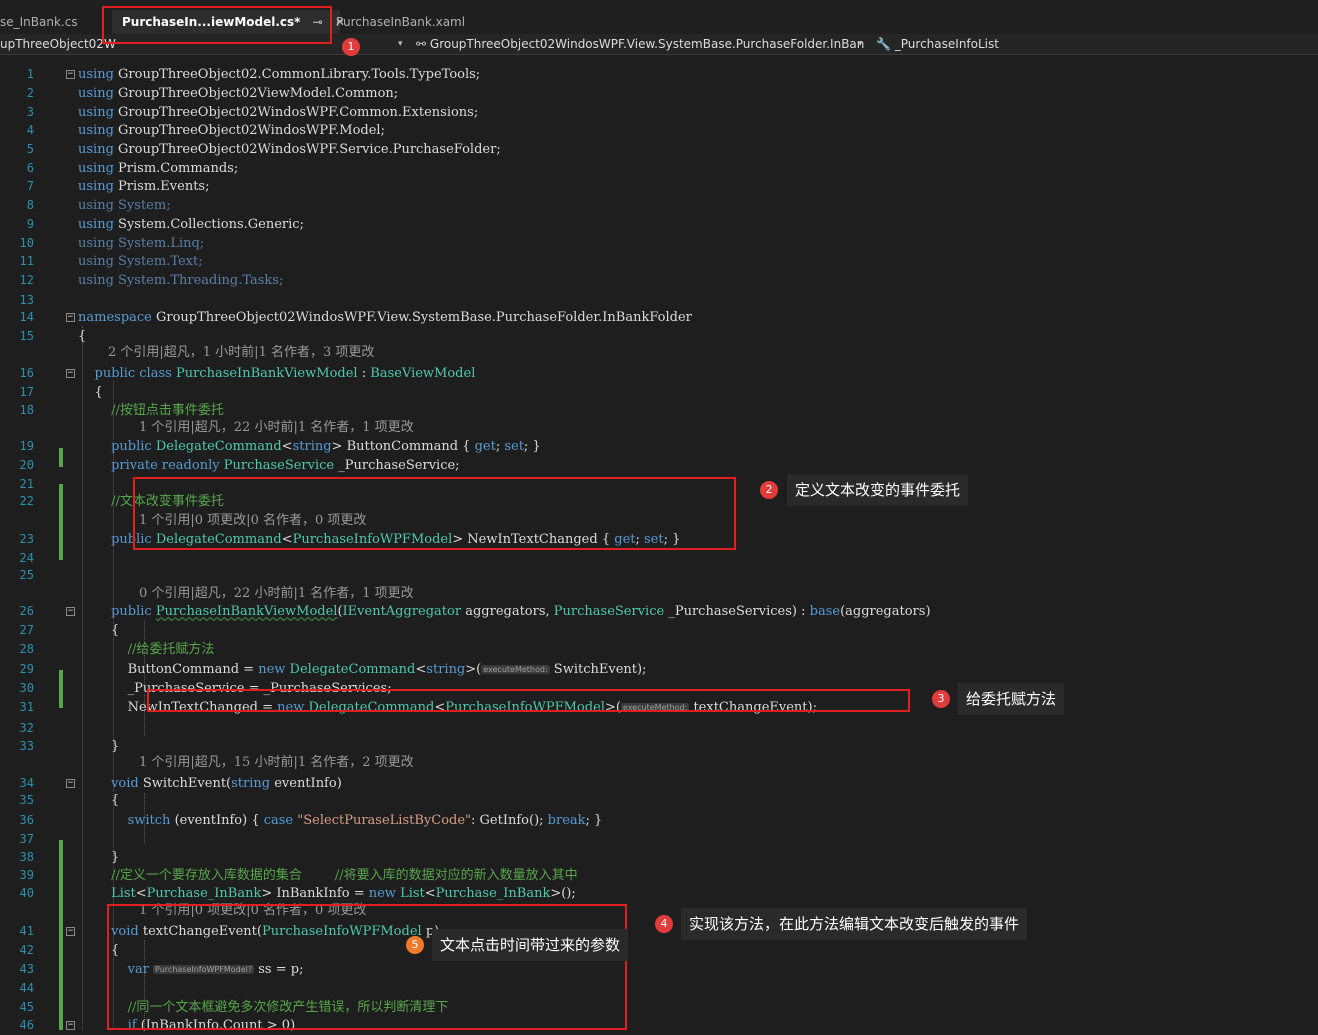 This screenshot has height=1035, width=1318. What do you see at coordinates (26, 630) in the screenshot?
I see `line-number: 27` at bounding box center [26, 630].